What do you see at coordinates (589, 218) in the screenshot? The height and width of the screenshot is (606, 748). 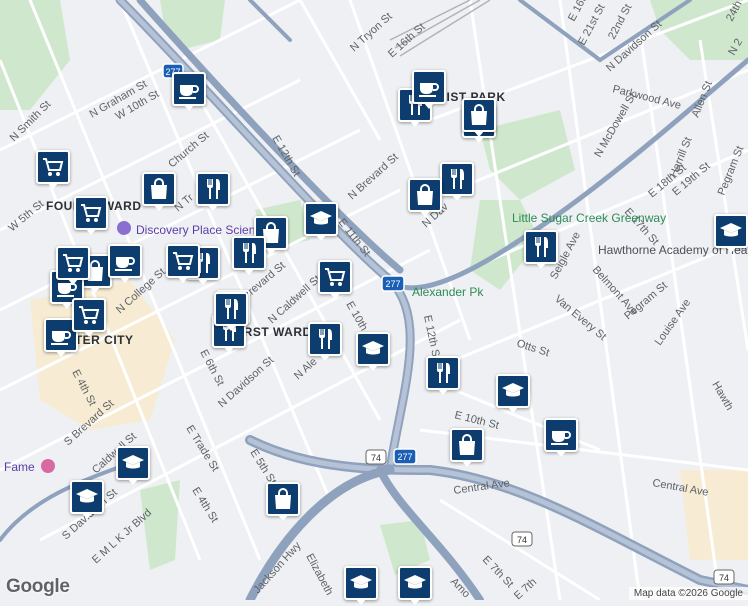 I see `park-label-little-sugar-creek: Little Sugar Creek Greenway` at bounding box center [589, 218].